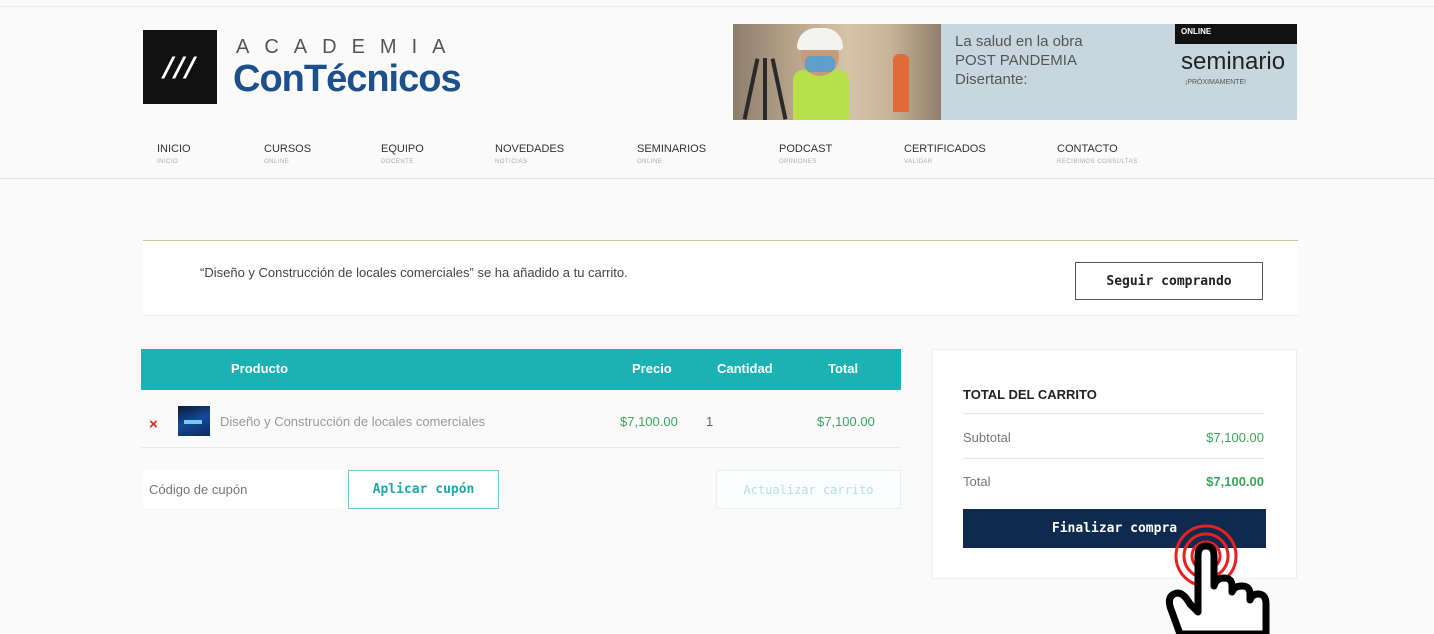 The height and width of the screenshot is (634, 1434). What do you see at coordinates (180, 67) in the screenshot?
I see `logo-mark: ///` at bounding box center [180, 67].